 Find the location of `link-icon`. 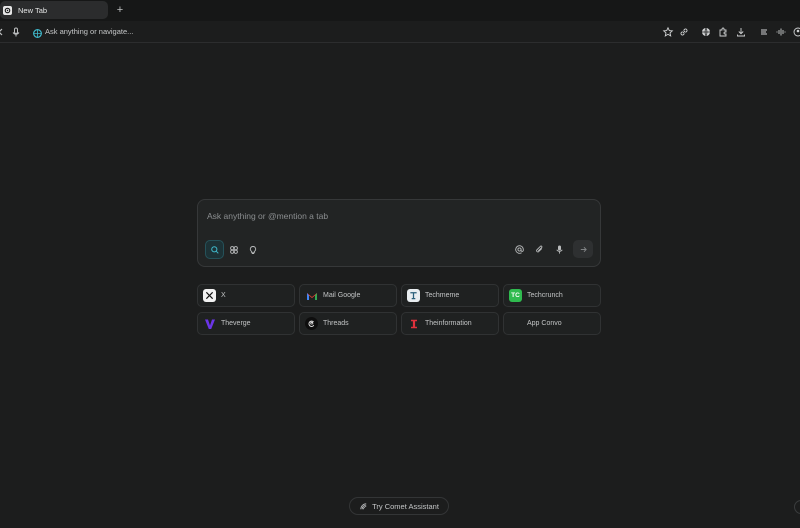

link-icon is located at coordinates (684, 32).